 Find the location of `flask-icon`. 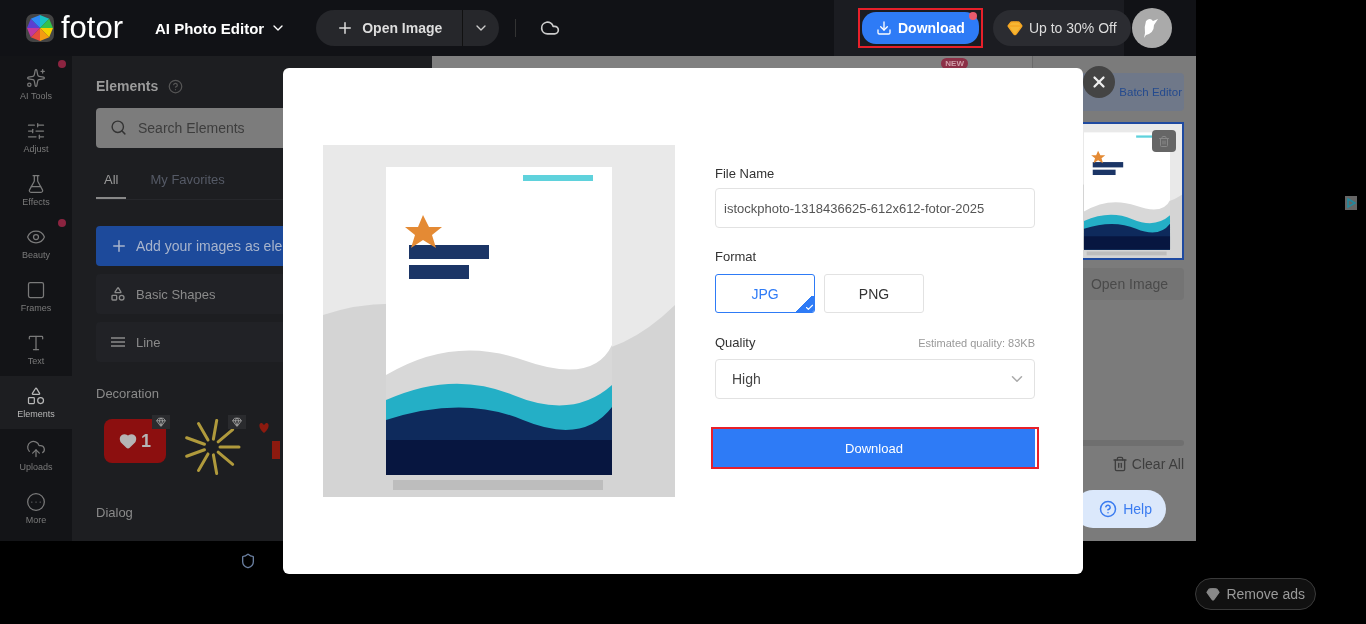

flask-icon is located at coordinates (36, 184).